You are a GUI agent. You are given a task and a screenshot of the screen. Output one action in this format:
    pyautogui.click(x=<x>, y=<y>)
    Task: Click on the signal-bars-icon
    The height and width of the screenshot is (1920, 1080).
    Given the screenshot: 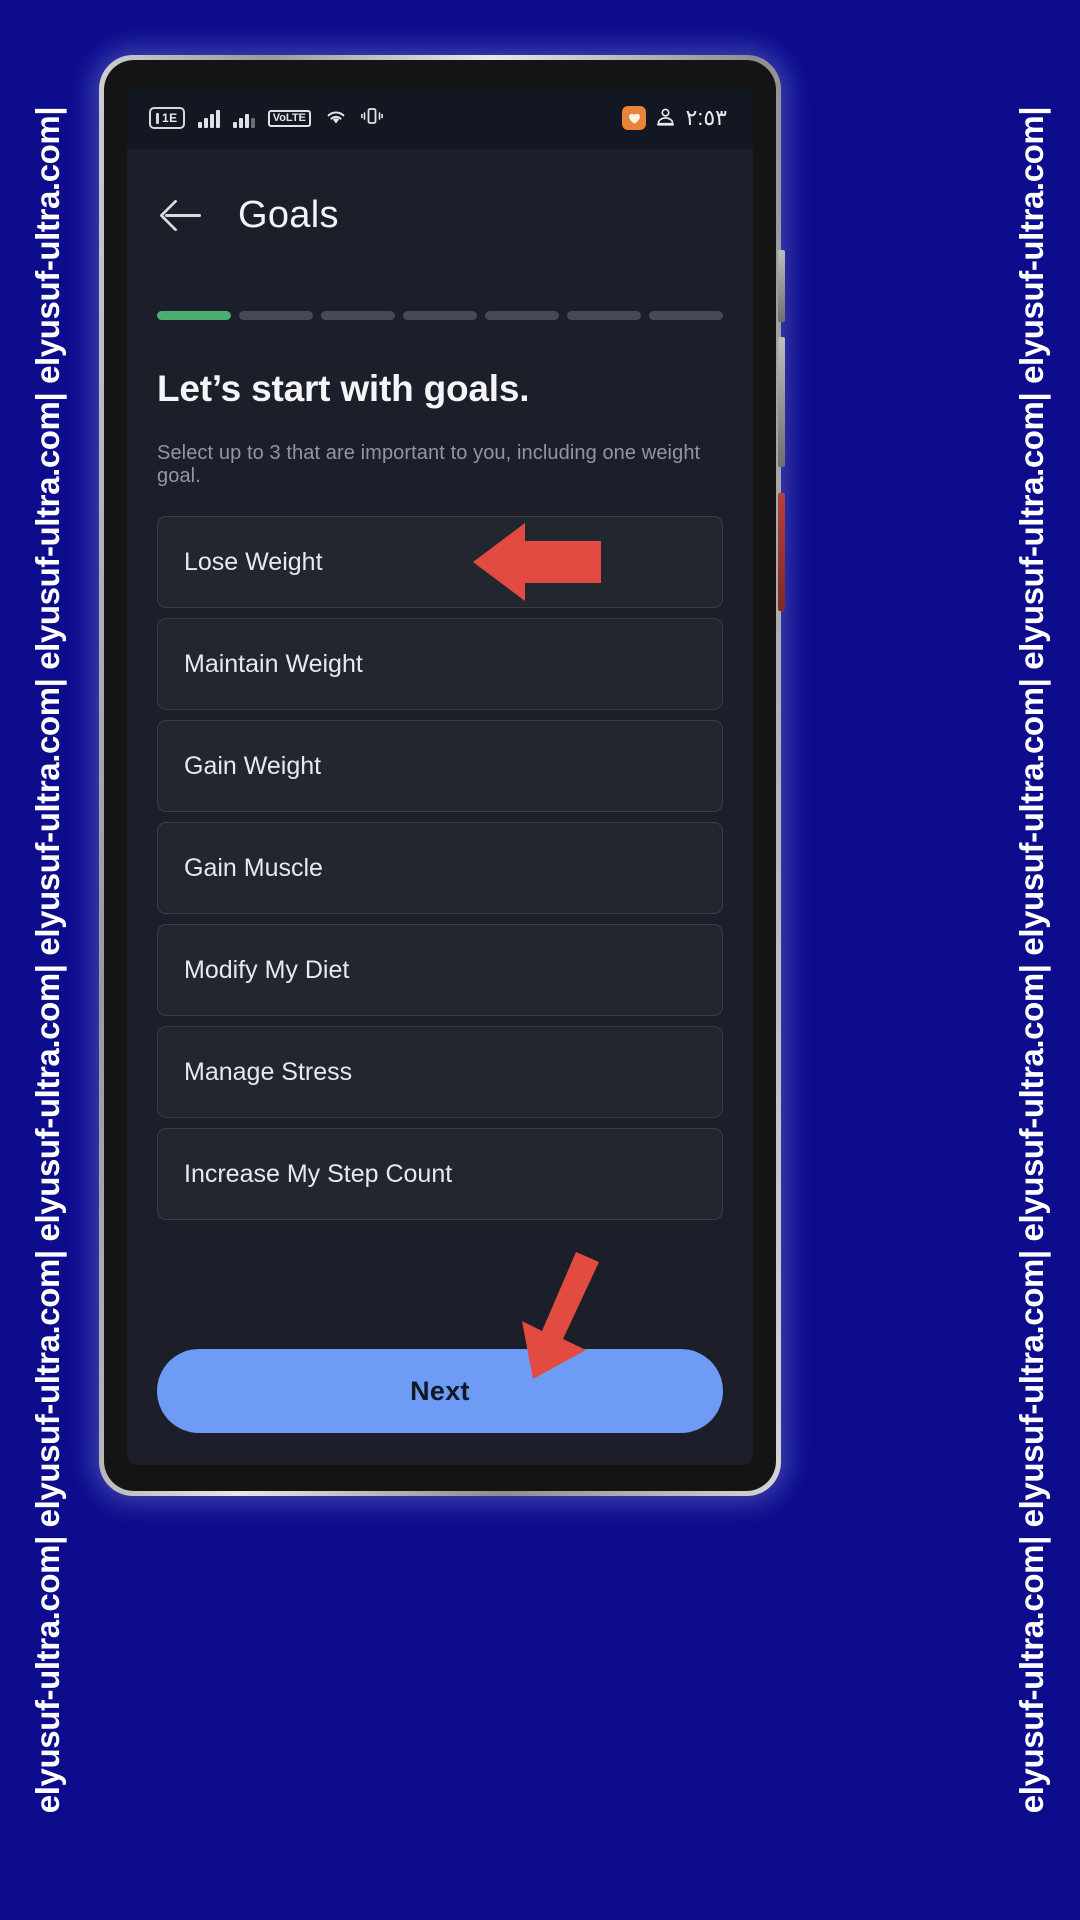 What is the action you would take?
    pyautogui.click(x=208, y=118)
    